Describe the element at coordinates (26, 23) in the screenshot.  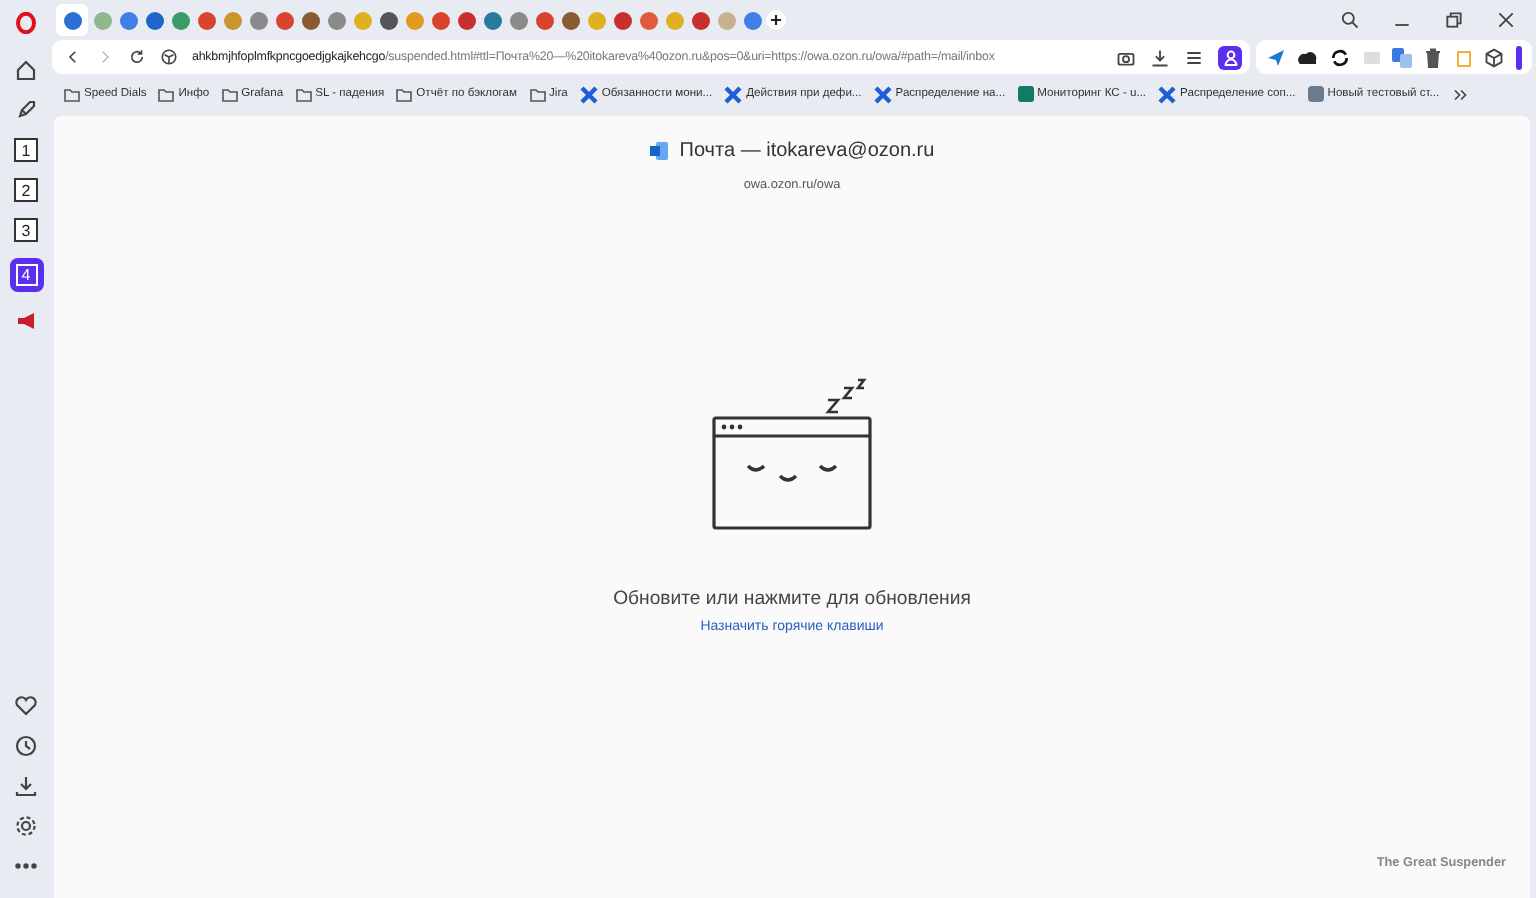
I see `opera-logo-icon` at that location.